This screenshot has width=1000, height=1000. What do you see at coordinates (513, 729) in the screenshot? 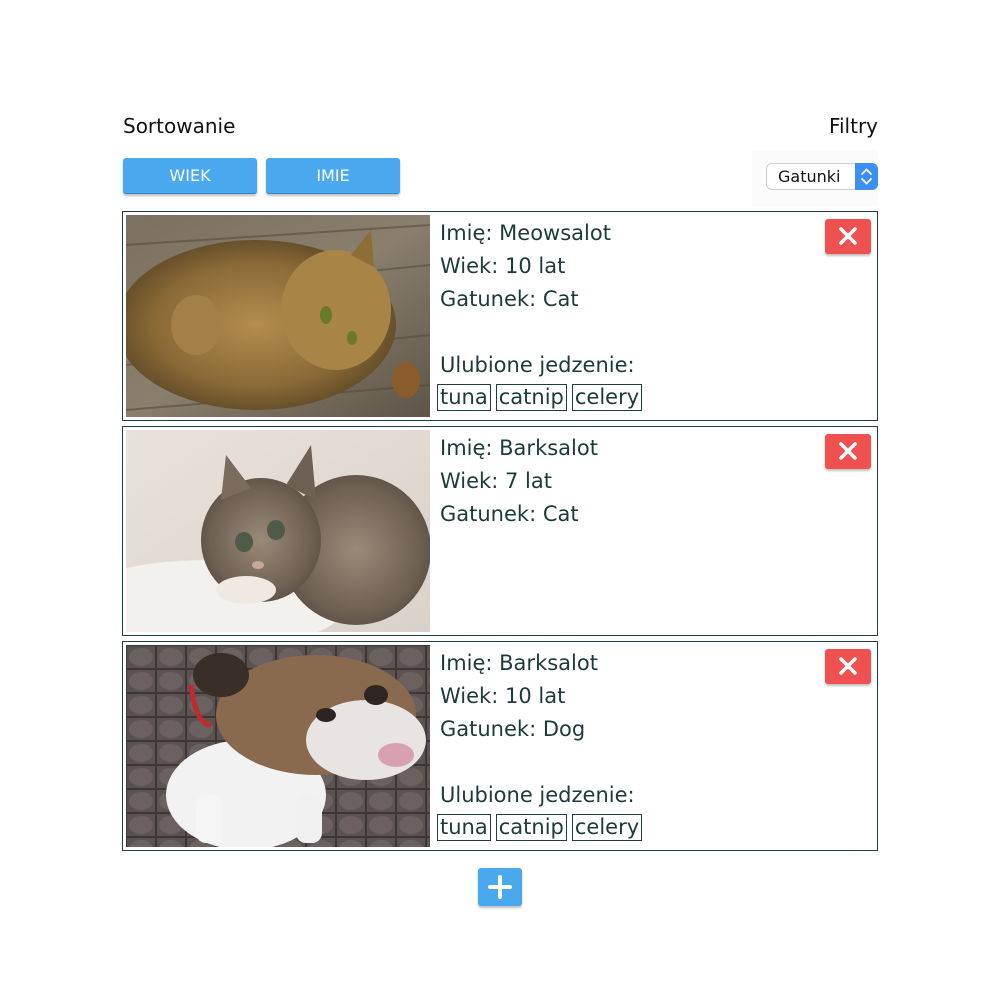
I see `pet-species: Gatunek: Dog` at bounding box center [513, 729].